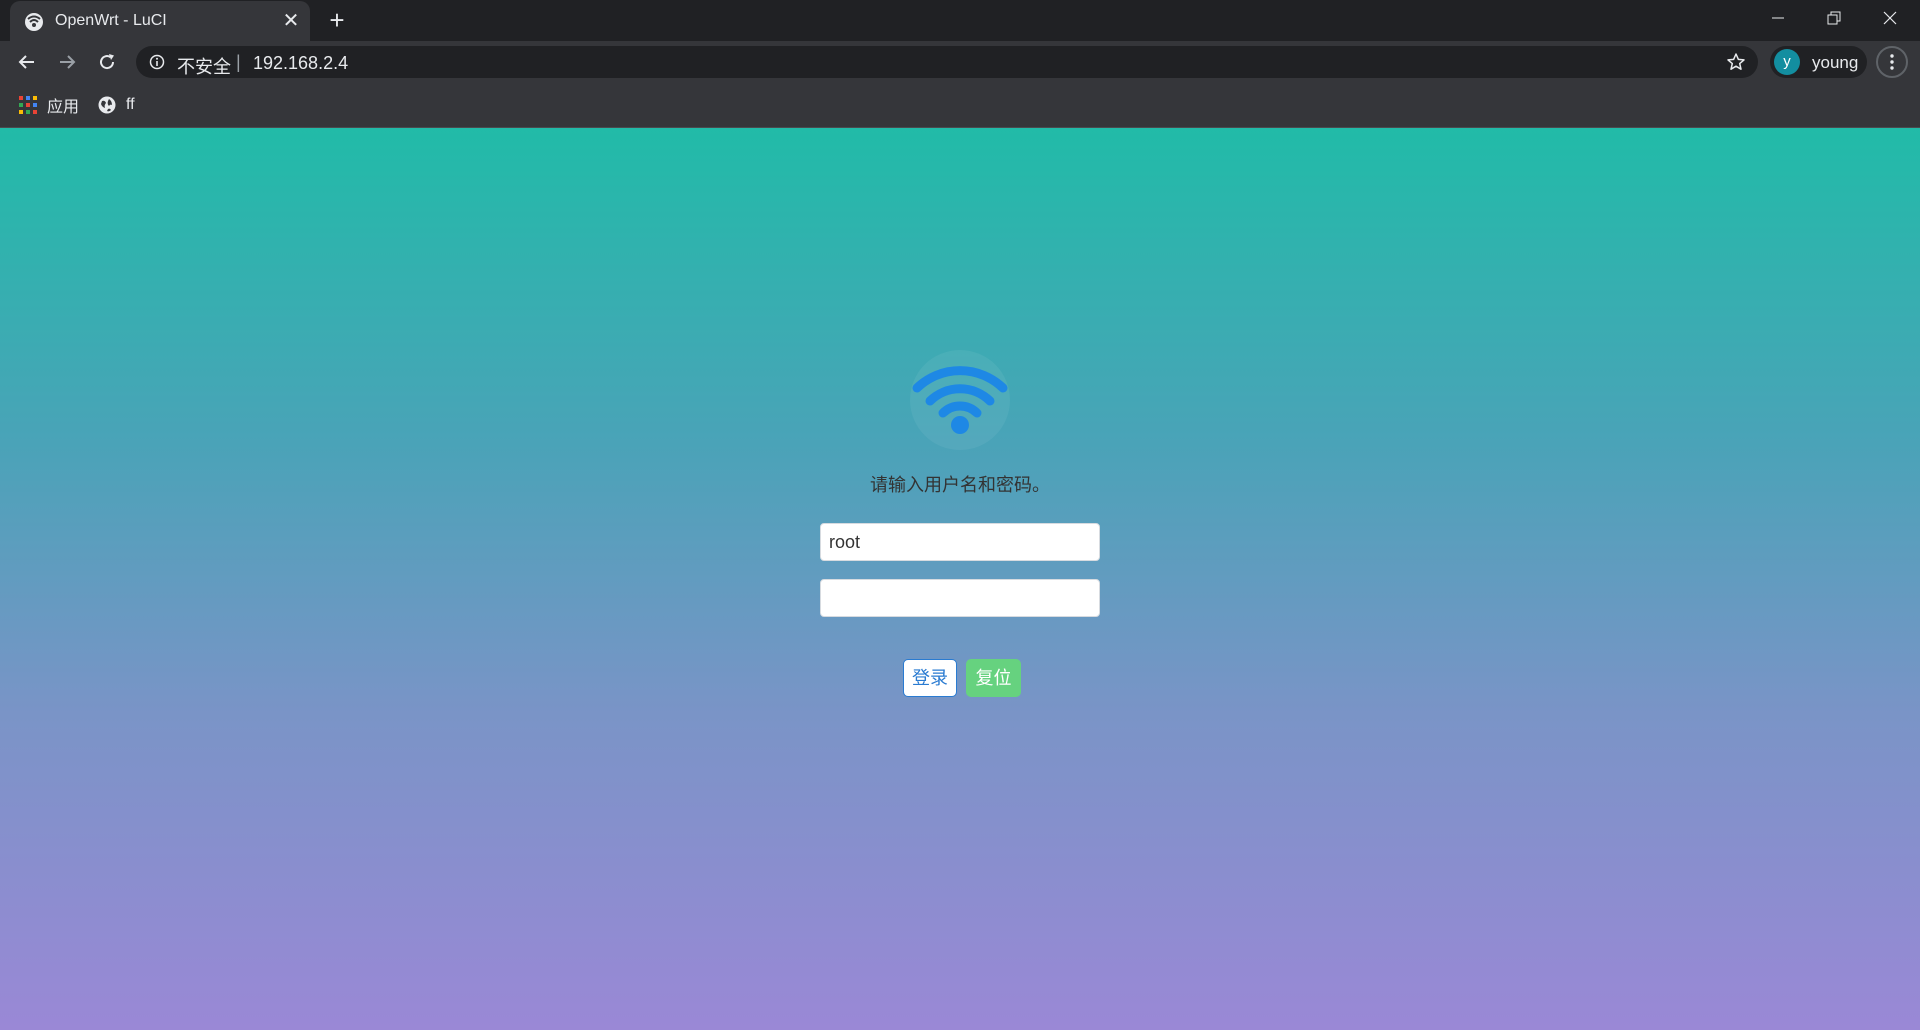 The height and width of the screenshot is (1030, 1920). What do you see at coordinates (111, 20) in the screenshot?
I see `tab-title: OpenWrt - LuCI` at bounding box center [111, 20].